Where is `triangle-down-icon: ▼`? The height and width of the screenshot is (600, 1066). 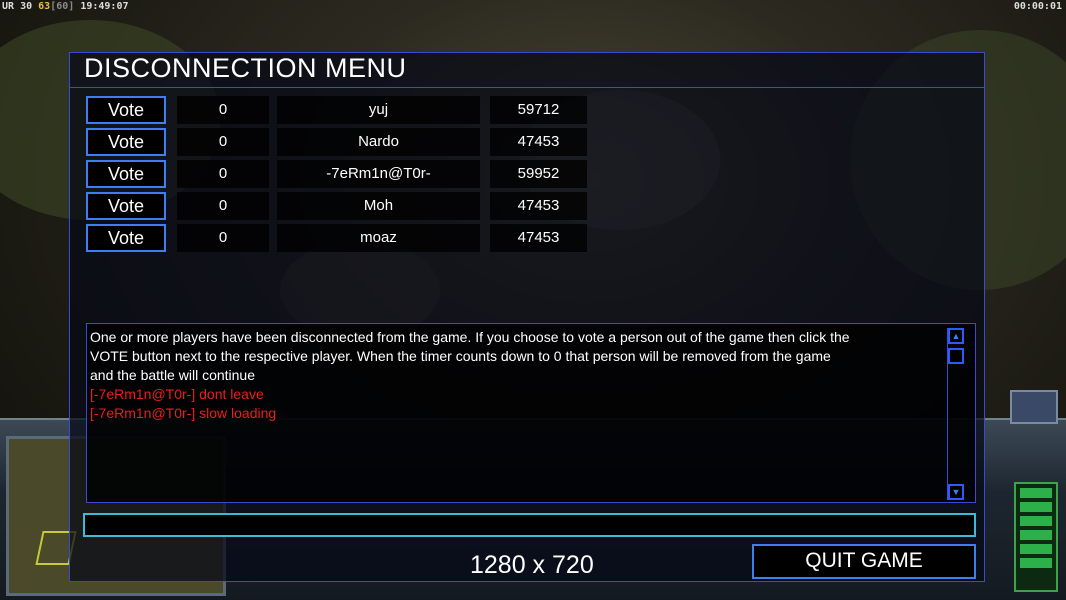
triangle-down-icon: ▼ is located at coordinates (956, 492).